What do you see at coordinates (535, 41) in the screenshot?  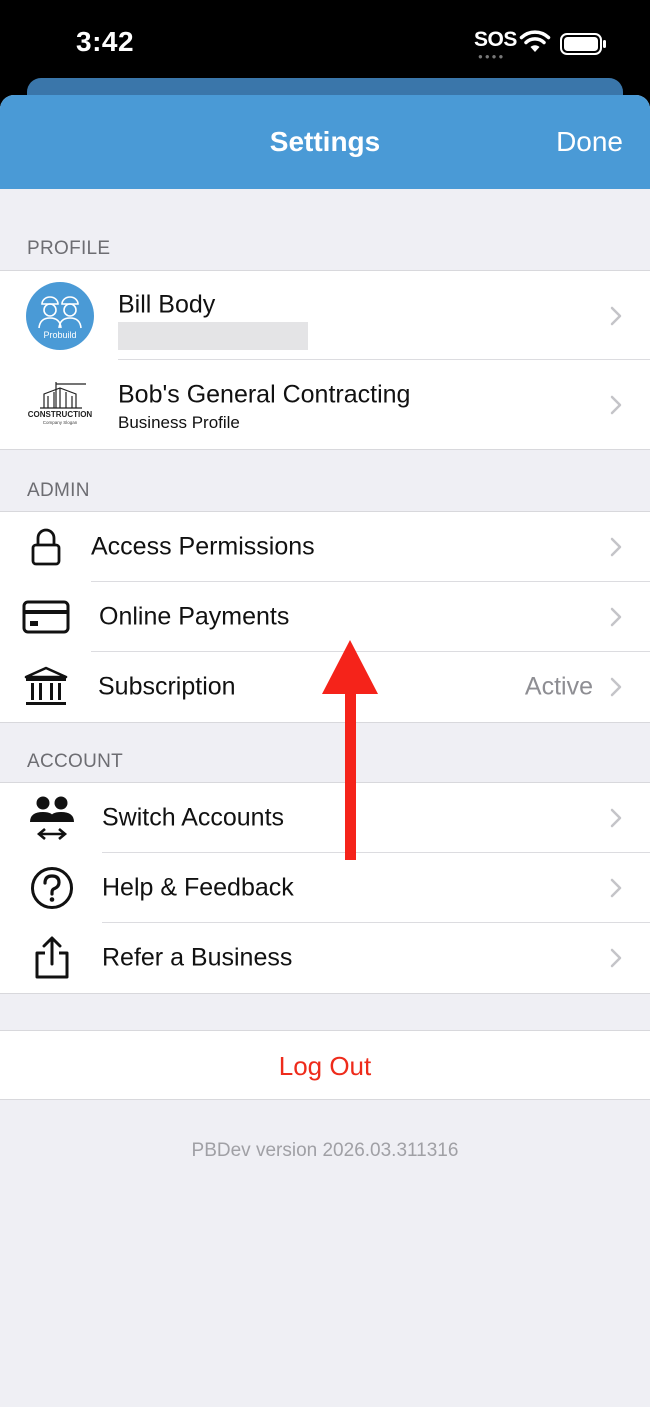 I see `wifi-icon` at bounding box center [535, 41].